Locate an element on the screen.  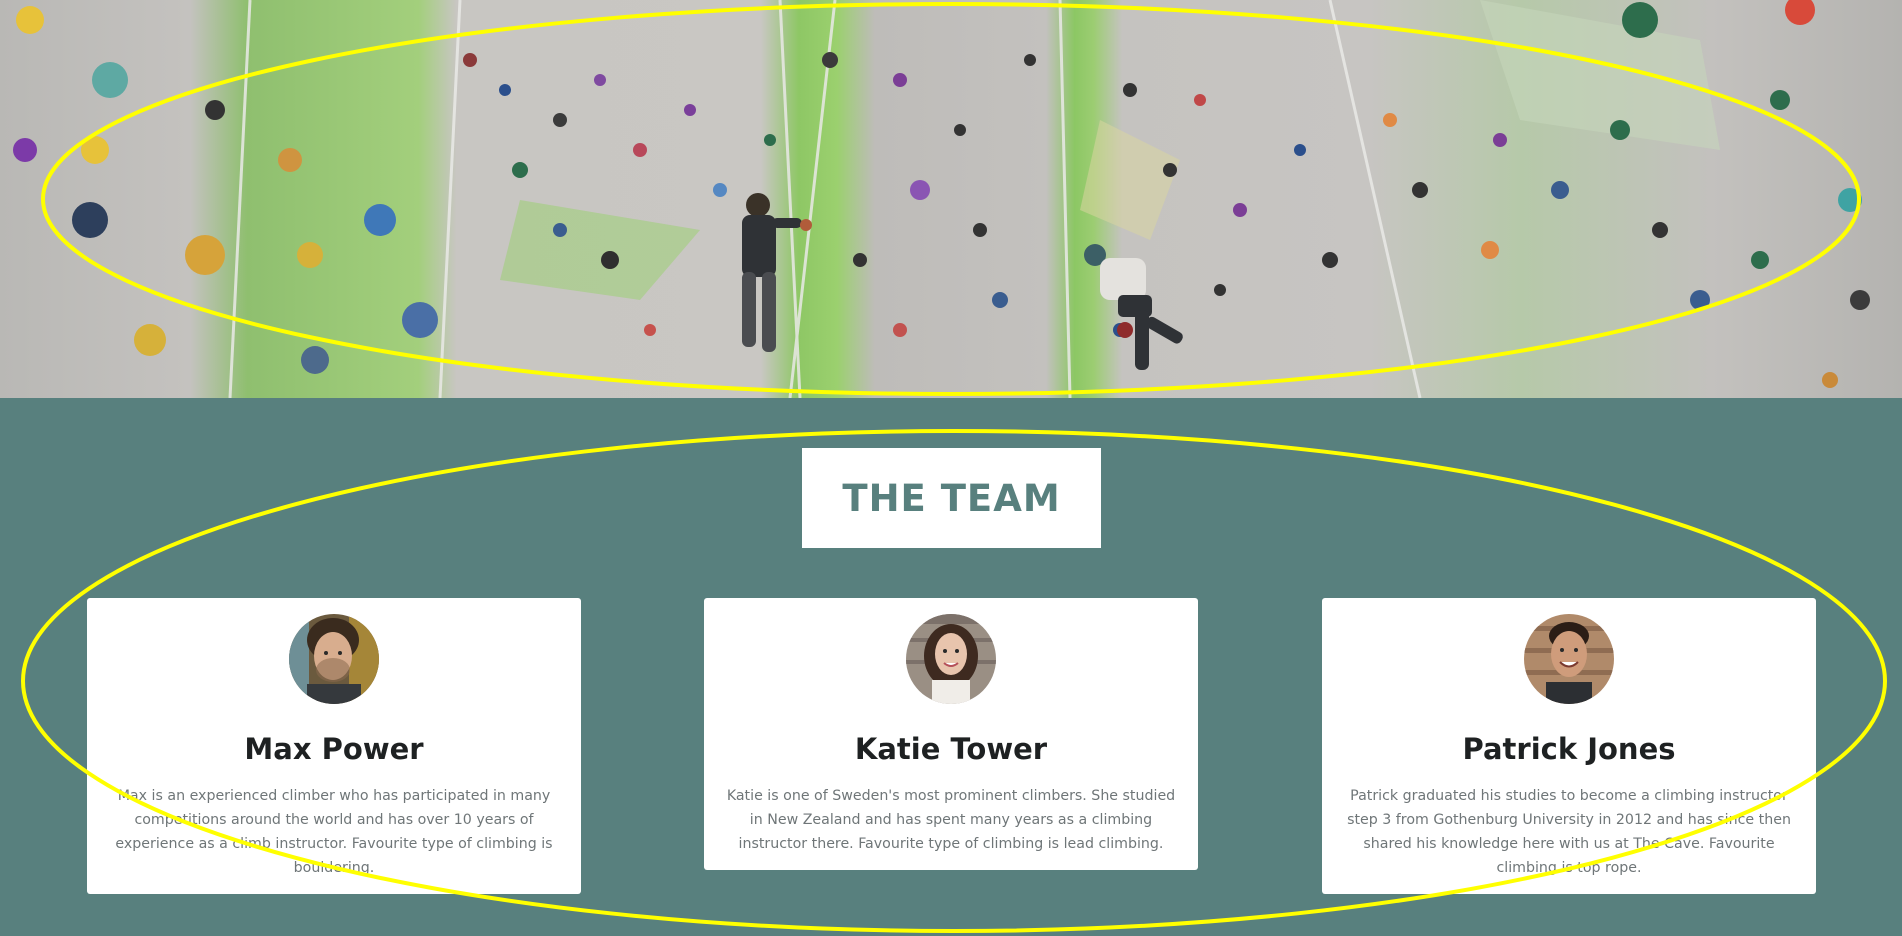
man-portrait-avatar is located at coordinates (334, 659).